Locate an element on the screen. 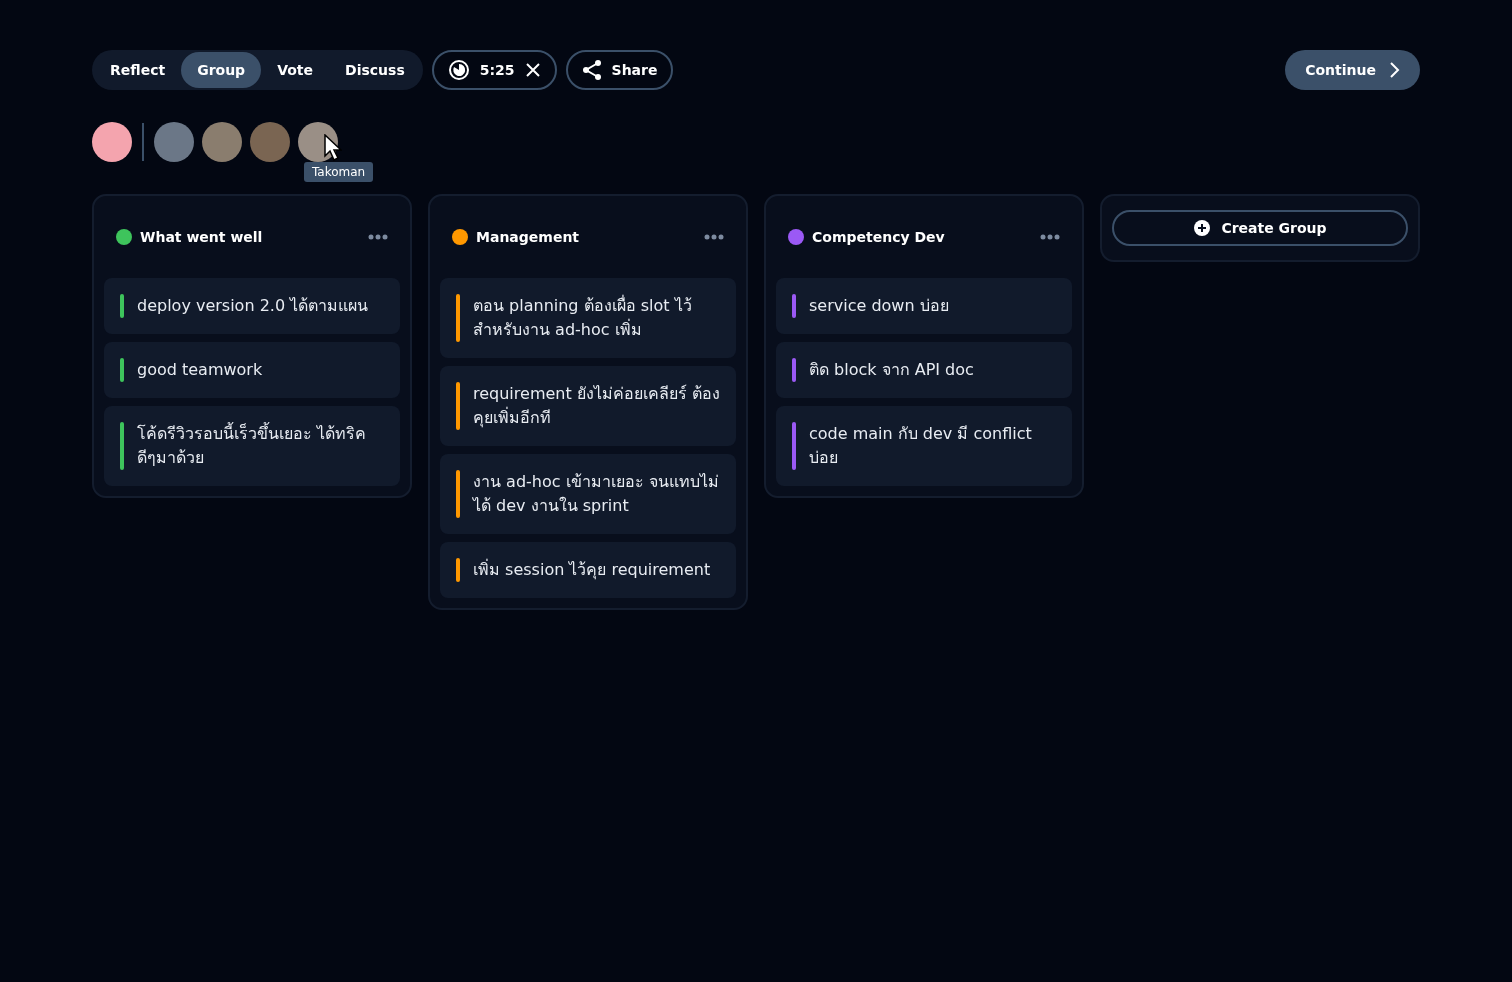 Image resolution: width=1512 pixels, height=982 pixels. phase-tab: Discuss is located at coordinates (375, 70).